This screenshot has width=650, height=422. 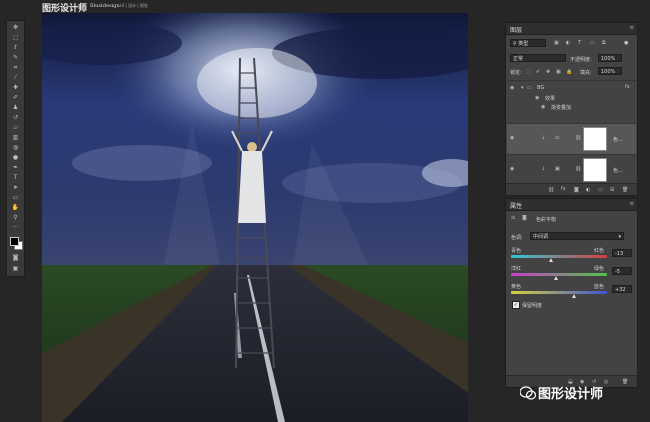 I want to click on opacity-label: 不透明度:, so click(x=581, y=60).